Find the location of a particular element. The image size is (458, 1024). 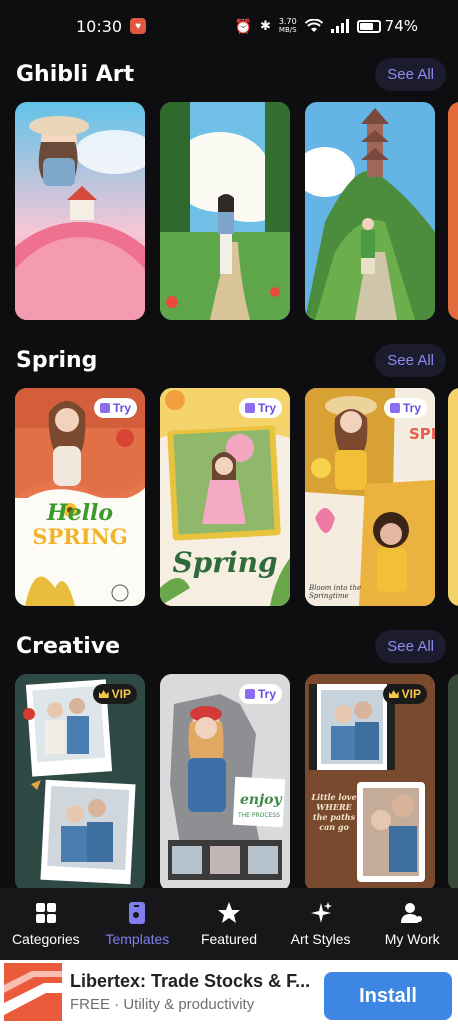

nav-label: Templates is located at coordinates (137, 939).